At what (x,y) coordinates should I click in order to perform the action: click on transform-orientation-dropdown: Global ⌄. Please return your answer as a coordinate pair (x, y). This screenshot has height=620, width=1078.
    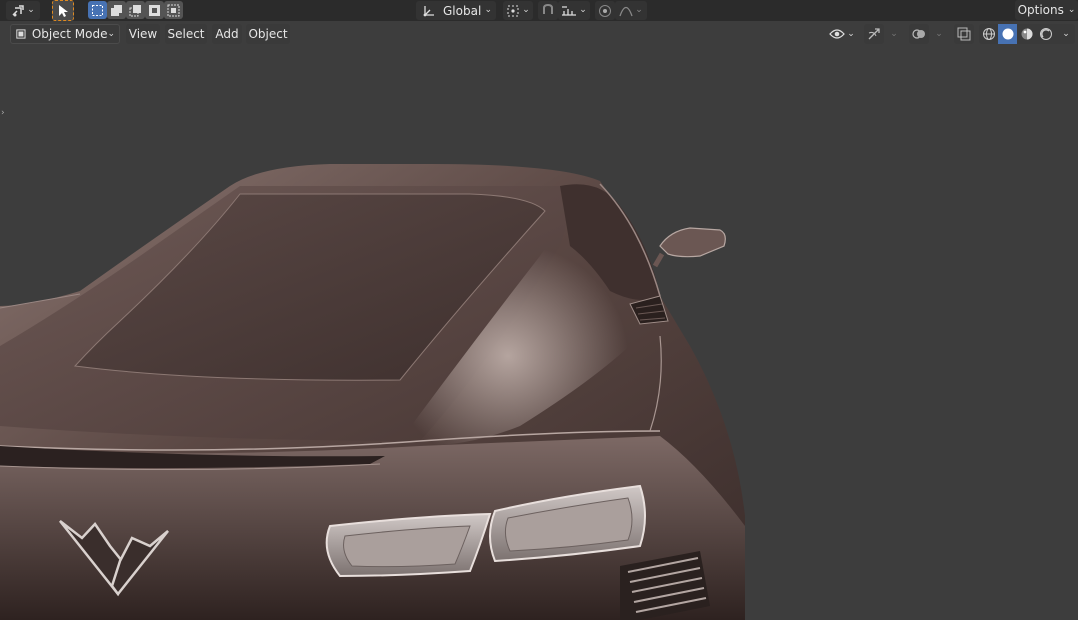
    Looking at the image, I should click on (456, 10).